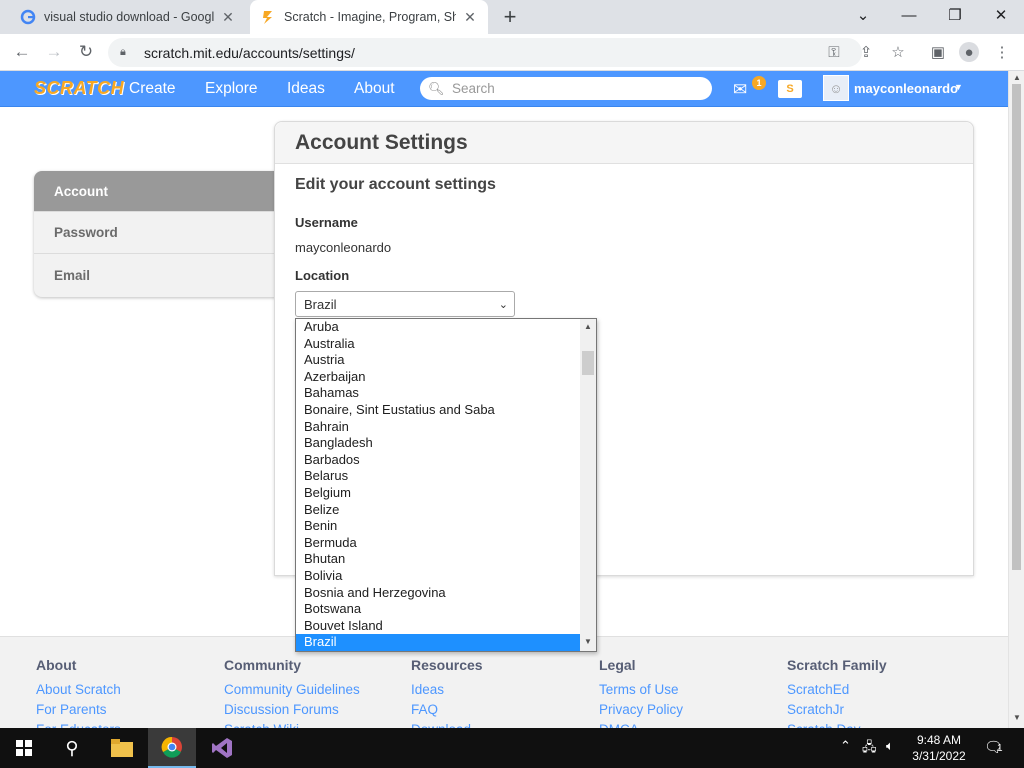 The width and height of the screenshot is (1024, 768). Describe the element at coordinates (306, 89) in the screenshot. I see `nav-ideas: Ideas` at that location.